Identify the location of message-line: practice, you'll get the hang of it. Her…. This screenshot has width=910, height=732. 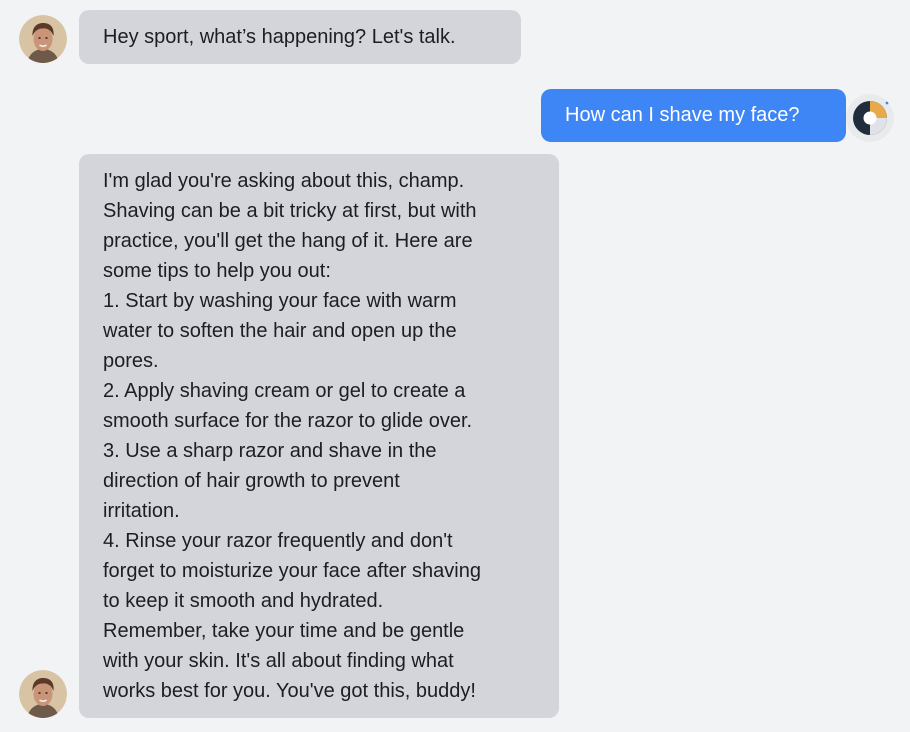
(288, 241).